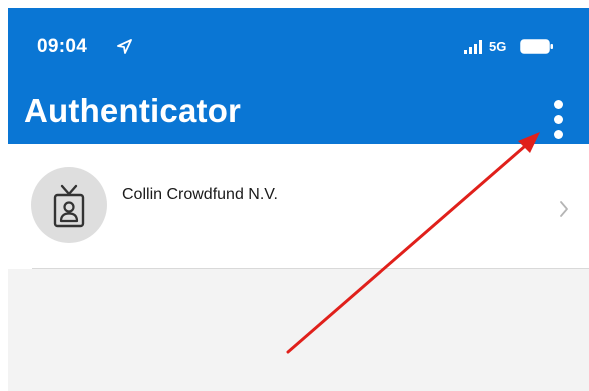 The width and height of the screenshot is (589, 391). Describe the element at coordinates (200, 194) in the screenshot. I see `account-name: Collin Crowdfund N.V.` at that location.